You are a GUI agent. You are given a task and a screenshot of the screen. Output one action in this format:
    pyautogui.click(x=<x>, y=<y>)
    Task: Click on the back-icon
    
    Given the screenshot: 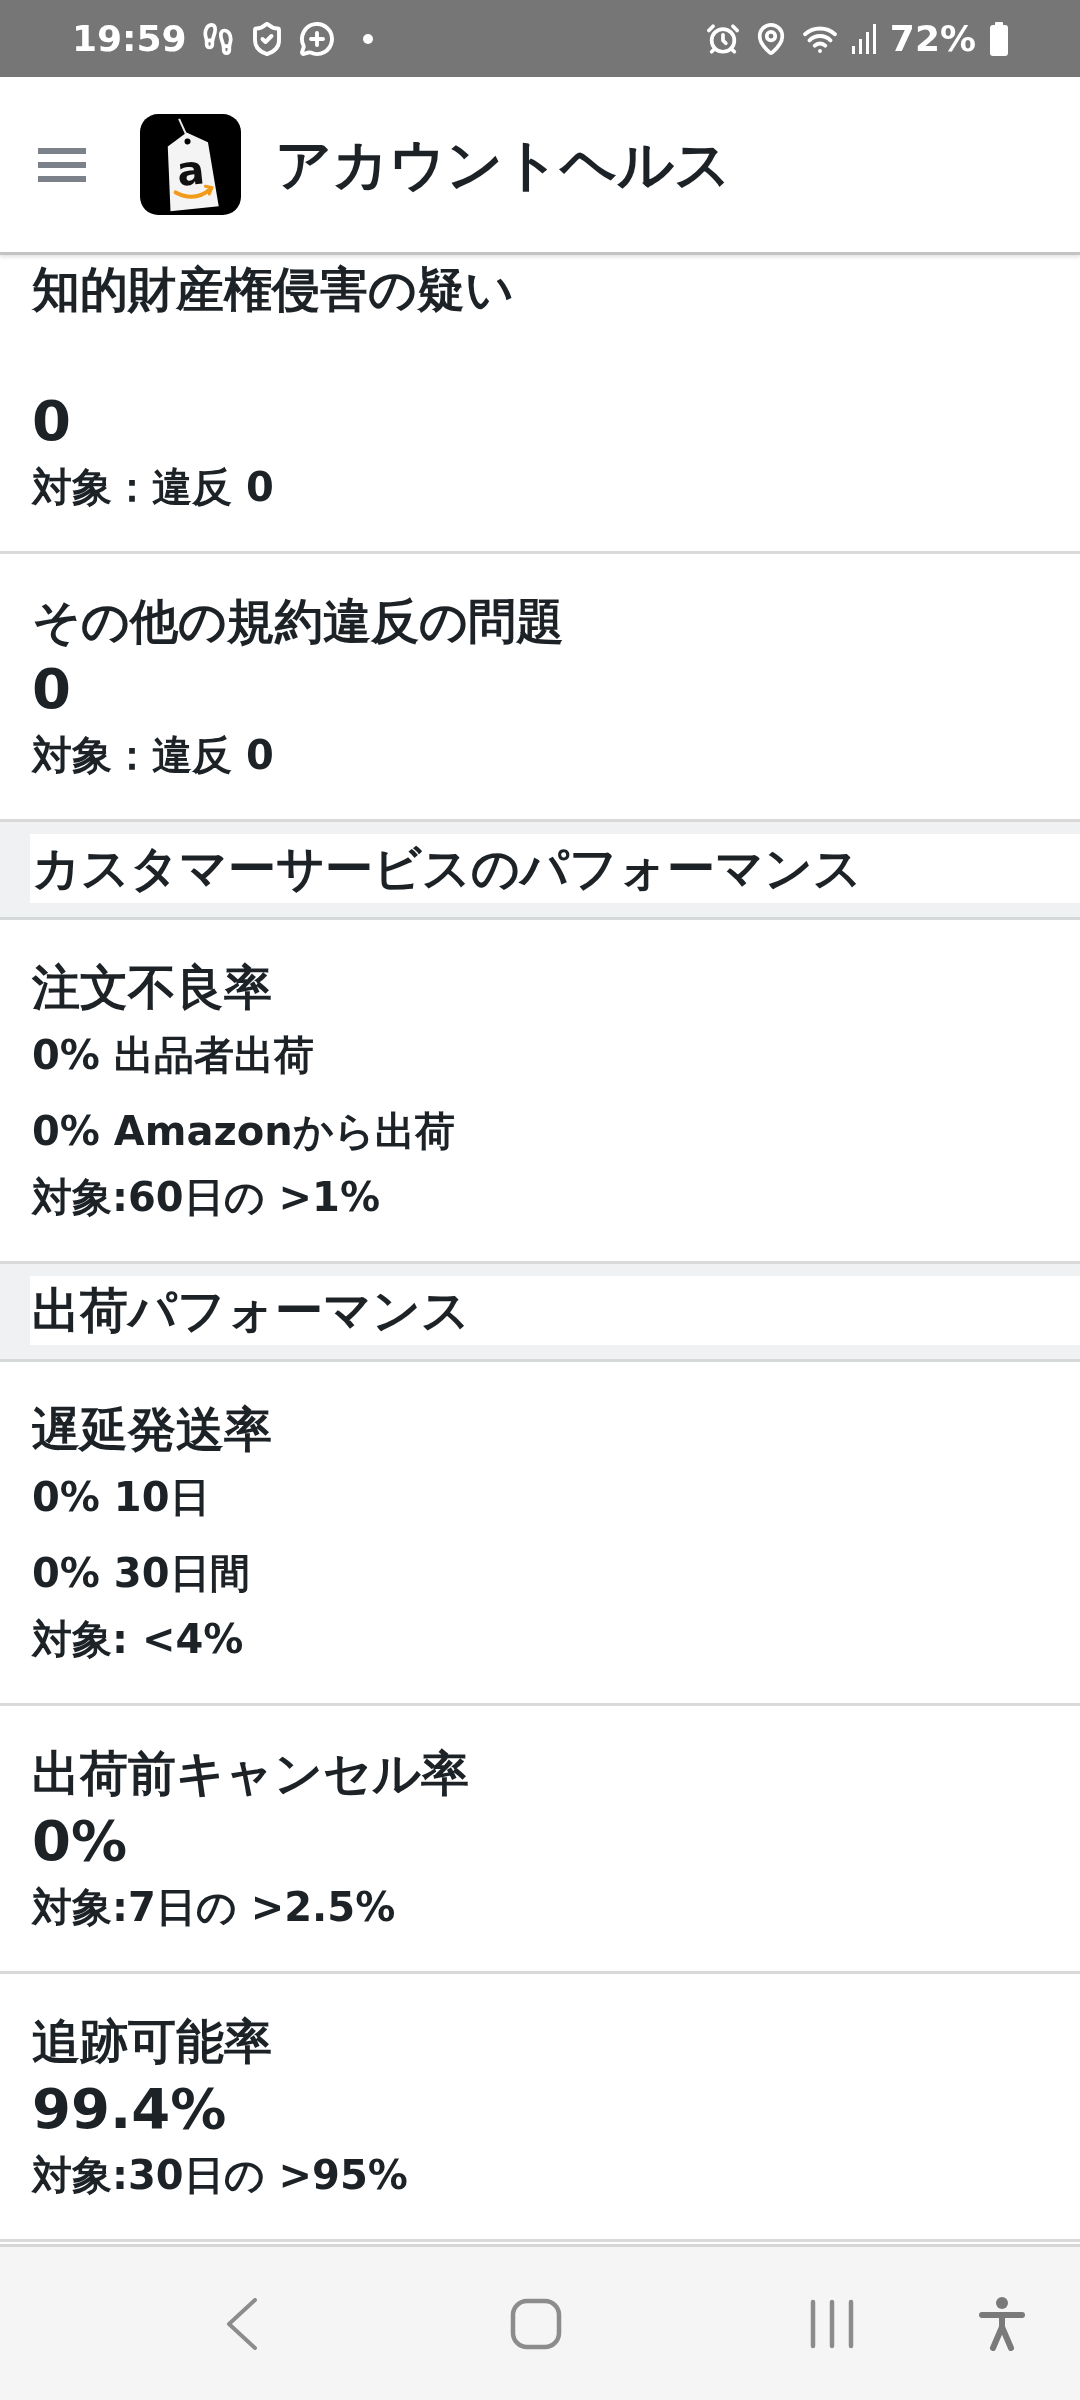 What is the action you would take?
    pyautogui.click(x=242, y=2323)
    